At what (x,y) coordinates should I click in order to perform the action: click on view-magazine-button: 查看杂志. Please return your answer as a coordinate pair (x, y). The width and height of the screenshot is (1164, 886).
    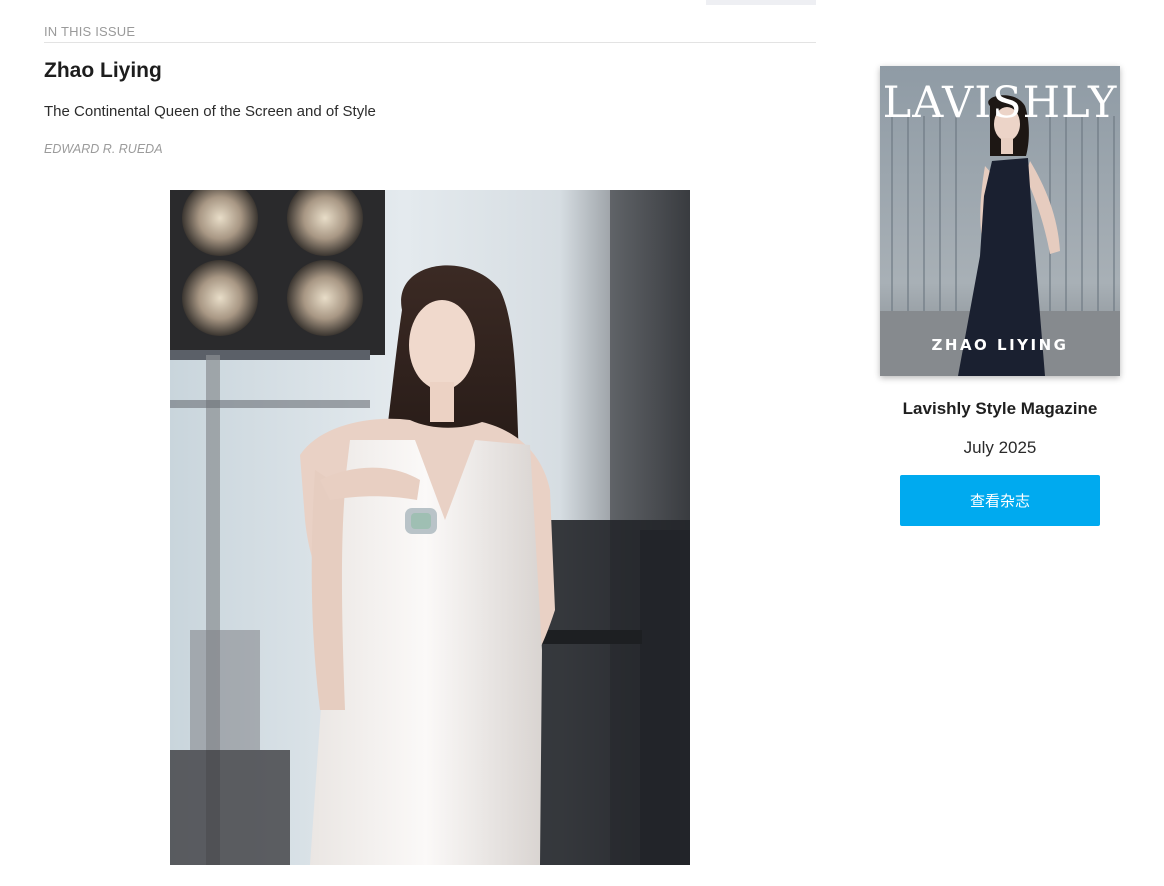
    Looking at the image, I should click on (1000, 500).